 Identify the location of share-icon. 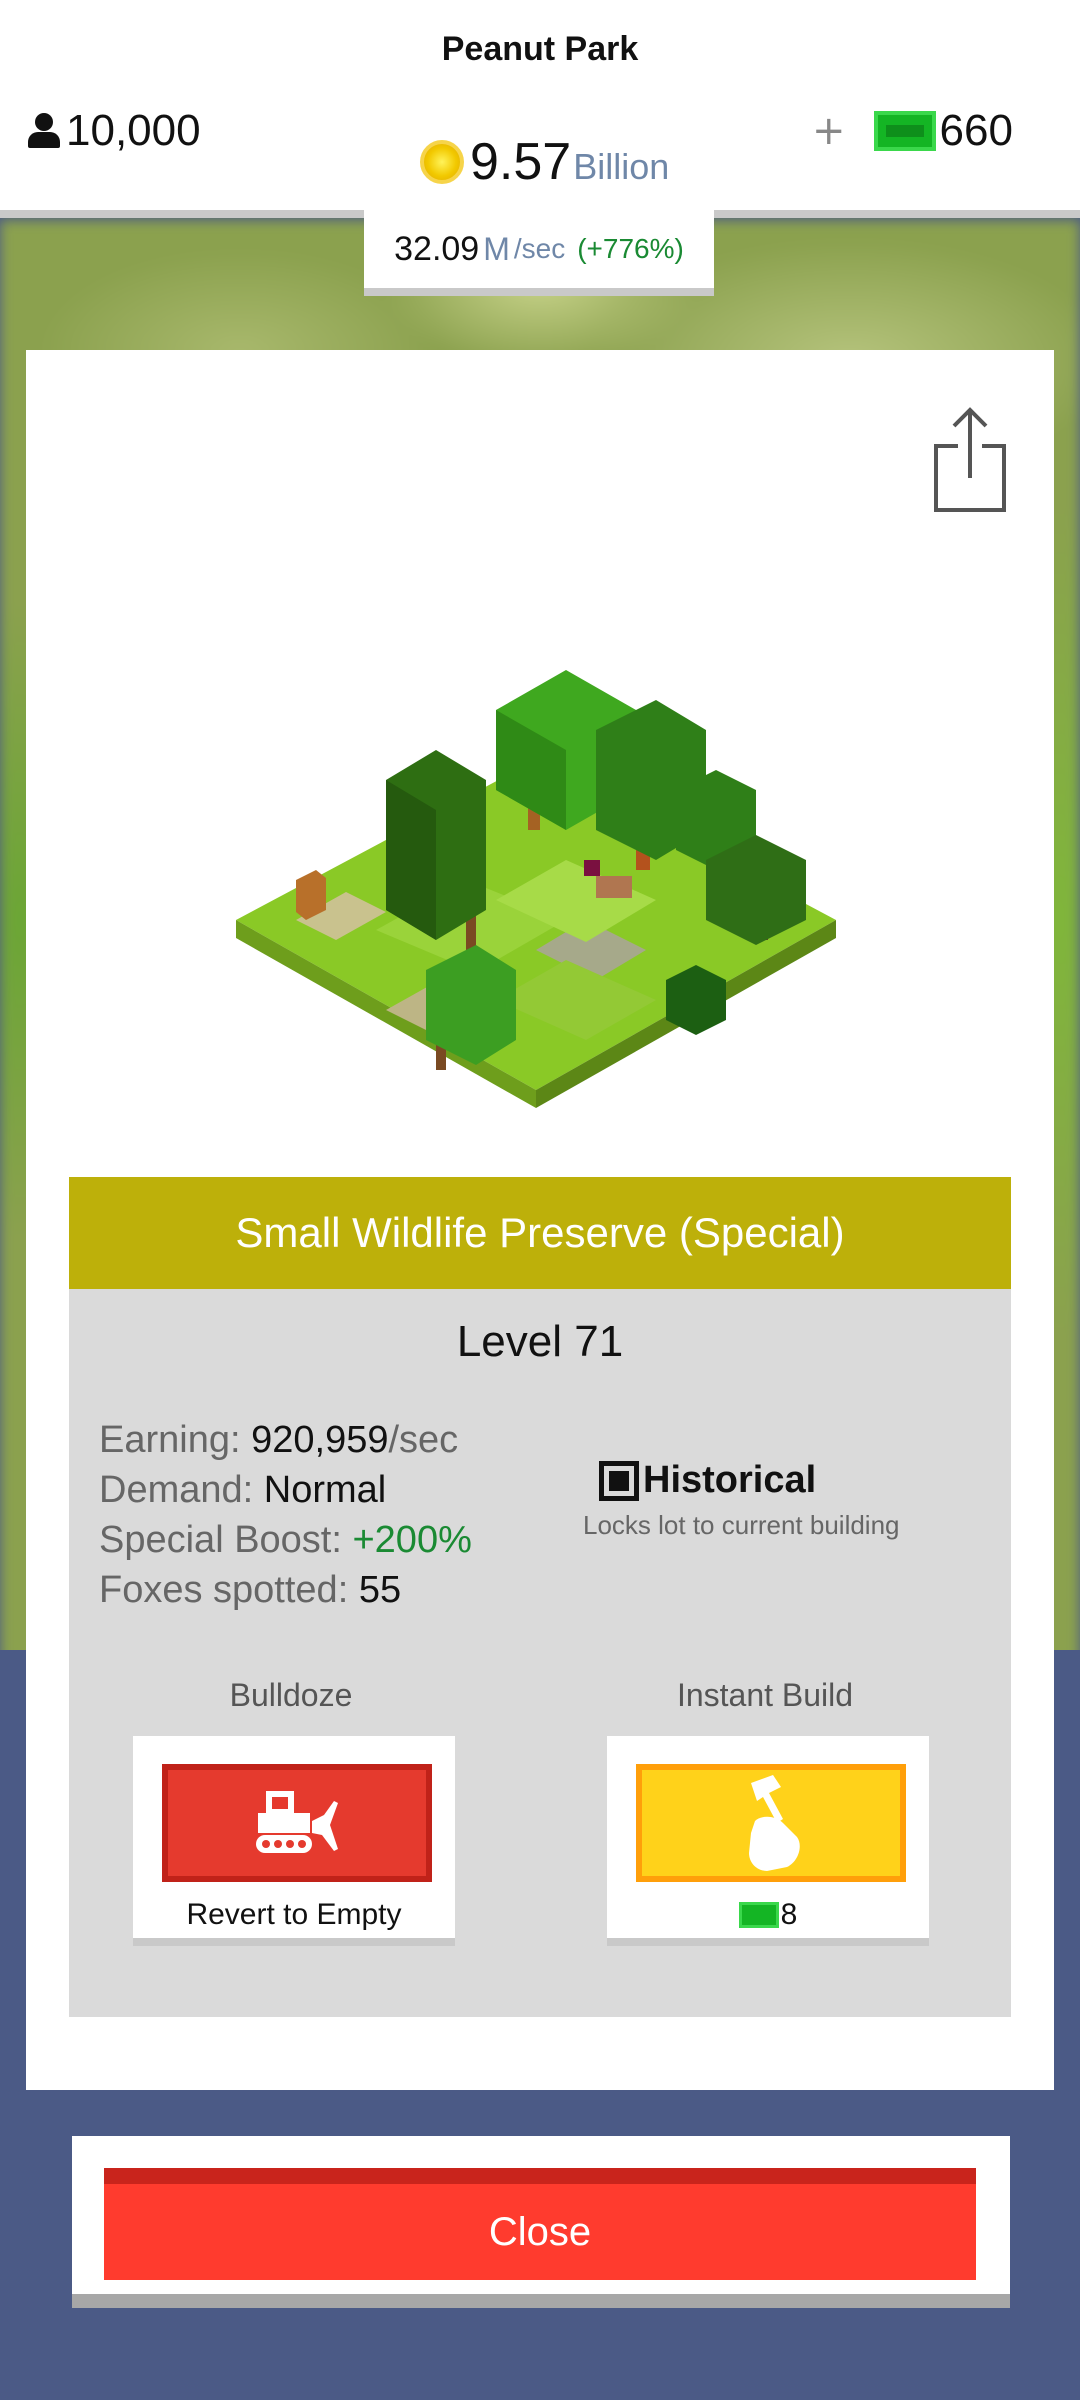
(970, 461).